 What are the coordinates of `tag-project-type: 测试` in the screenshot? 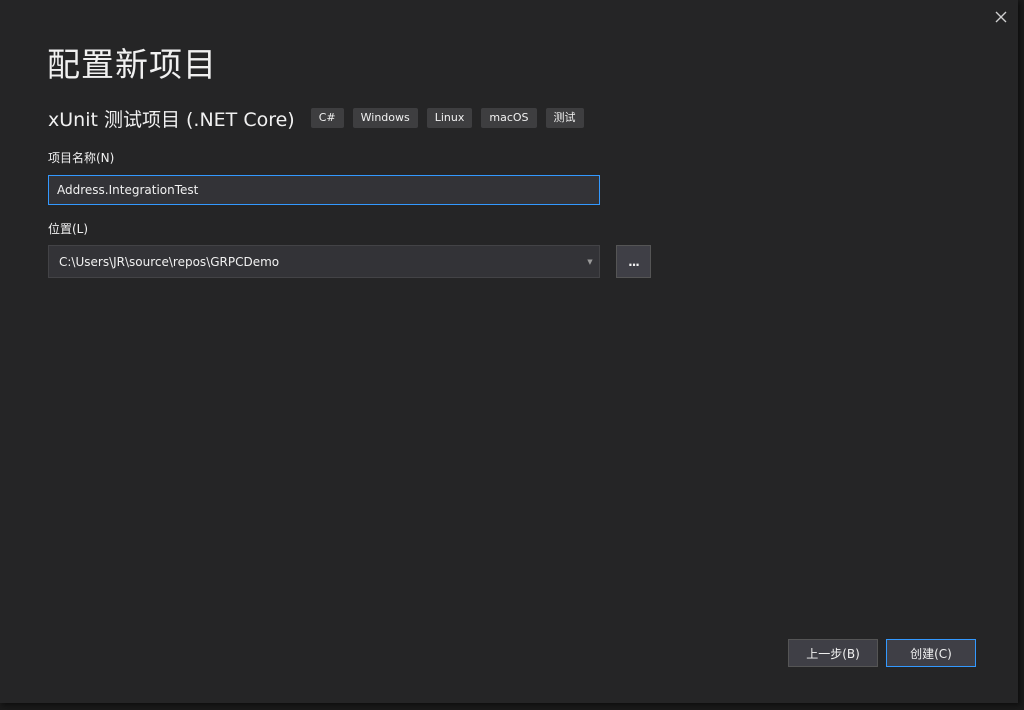 It's located at (564, 118).